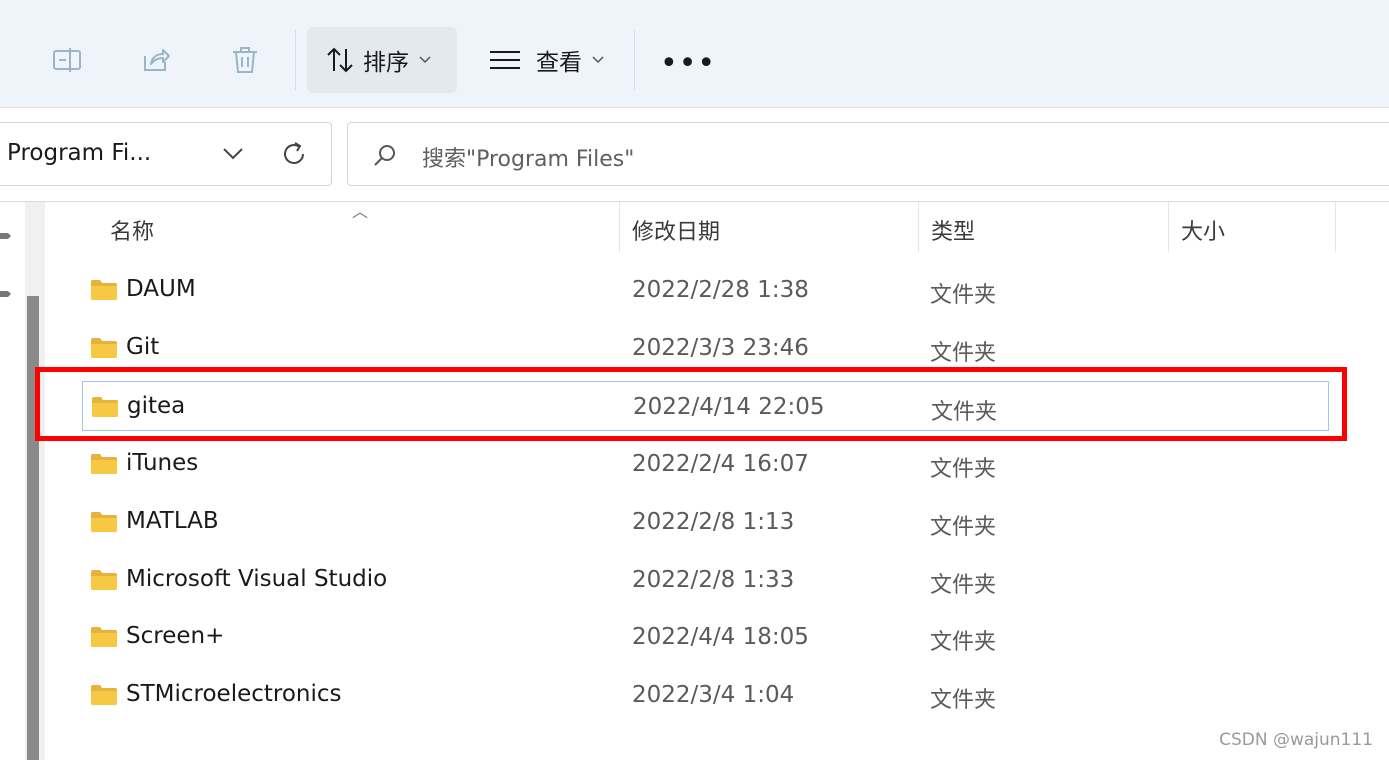 The height and width of the screenshot is (760, 1389). Describe the element at coordinates (161, 289) in the screenshot. I see `file-name: DAUM` at that location.